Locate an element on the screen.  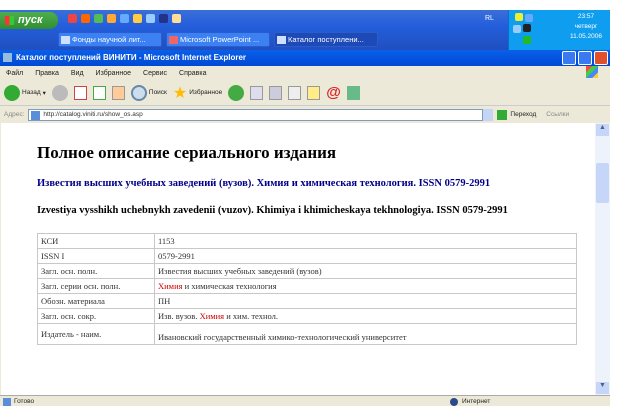
messenger-button is located at coordinates (353, 92).